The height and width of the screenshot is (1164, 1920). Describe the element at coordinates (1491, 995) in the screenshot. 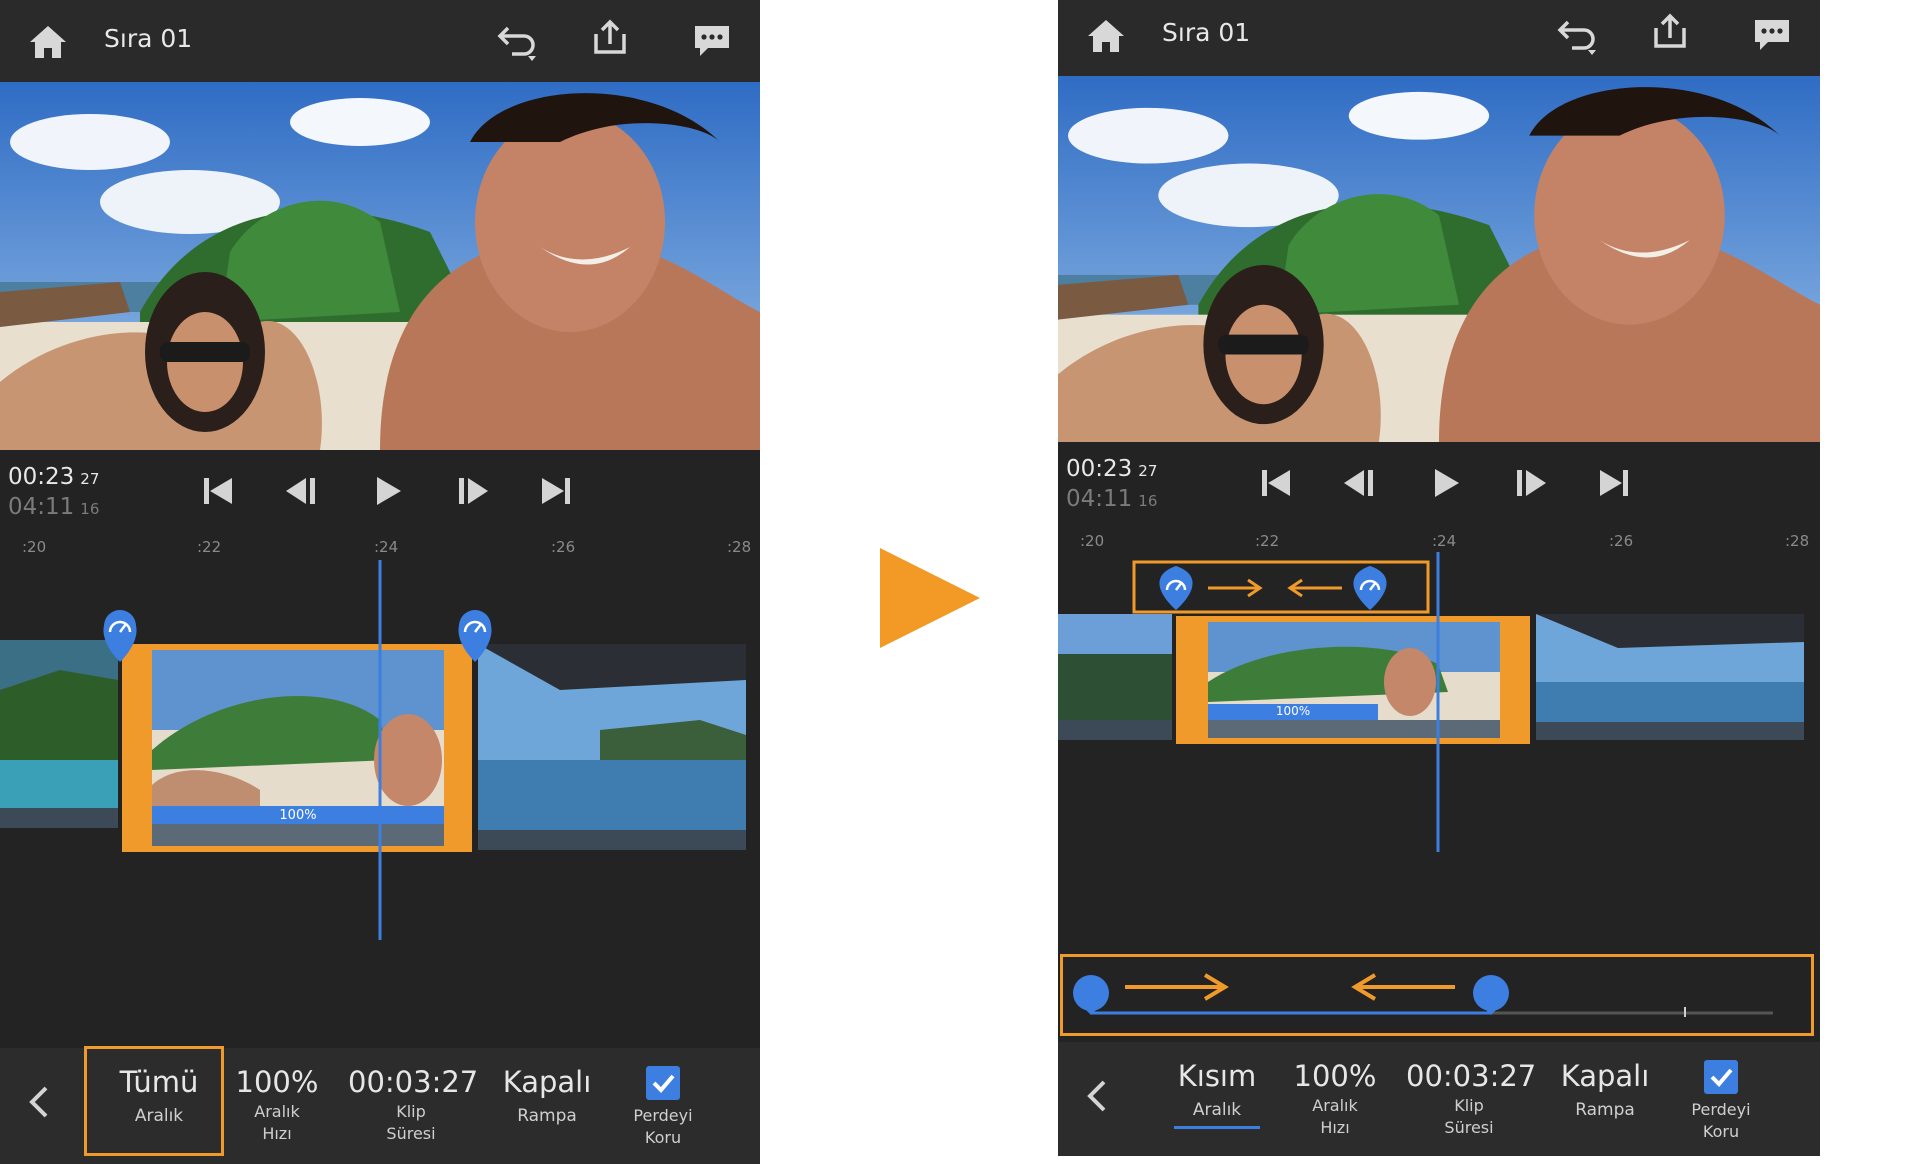

I see `range-end-handle` at that location.